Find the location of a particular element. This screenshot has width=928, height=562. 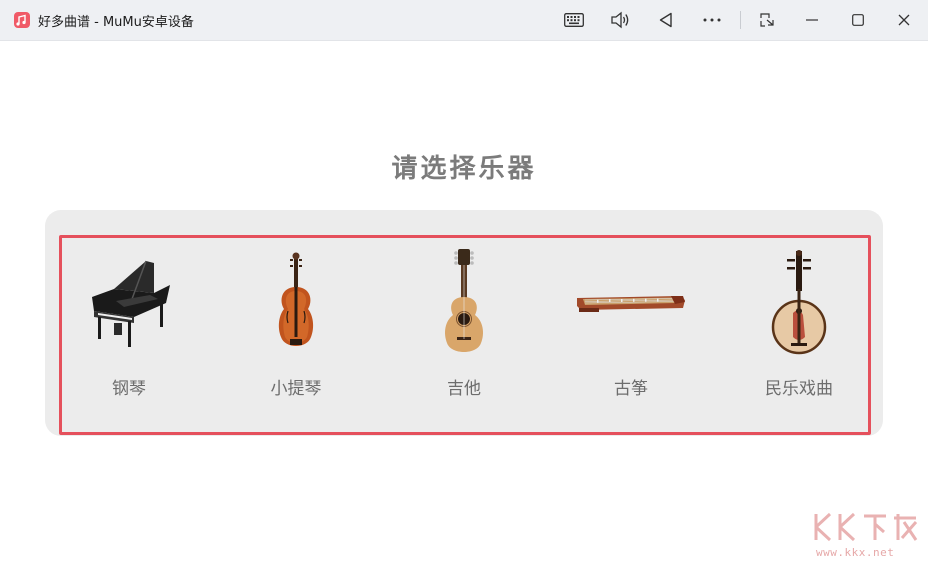

piano-image is located at coordinates (129, 303).